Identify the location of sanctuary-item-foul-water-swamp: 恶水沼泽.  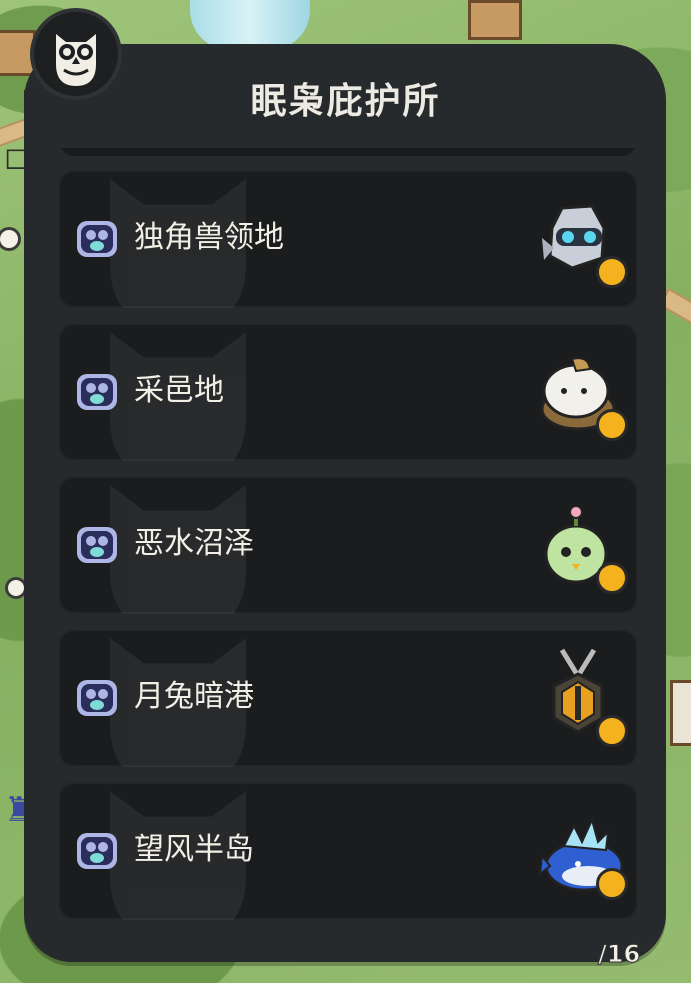
(348, 545).